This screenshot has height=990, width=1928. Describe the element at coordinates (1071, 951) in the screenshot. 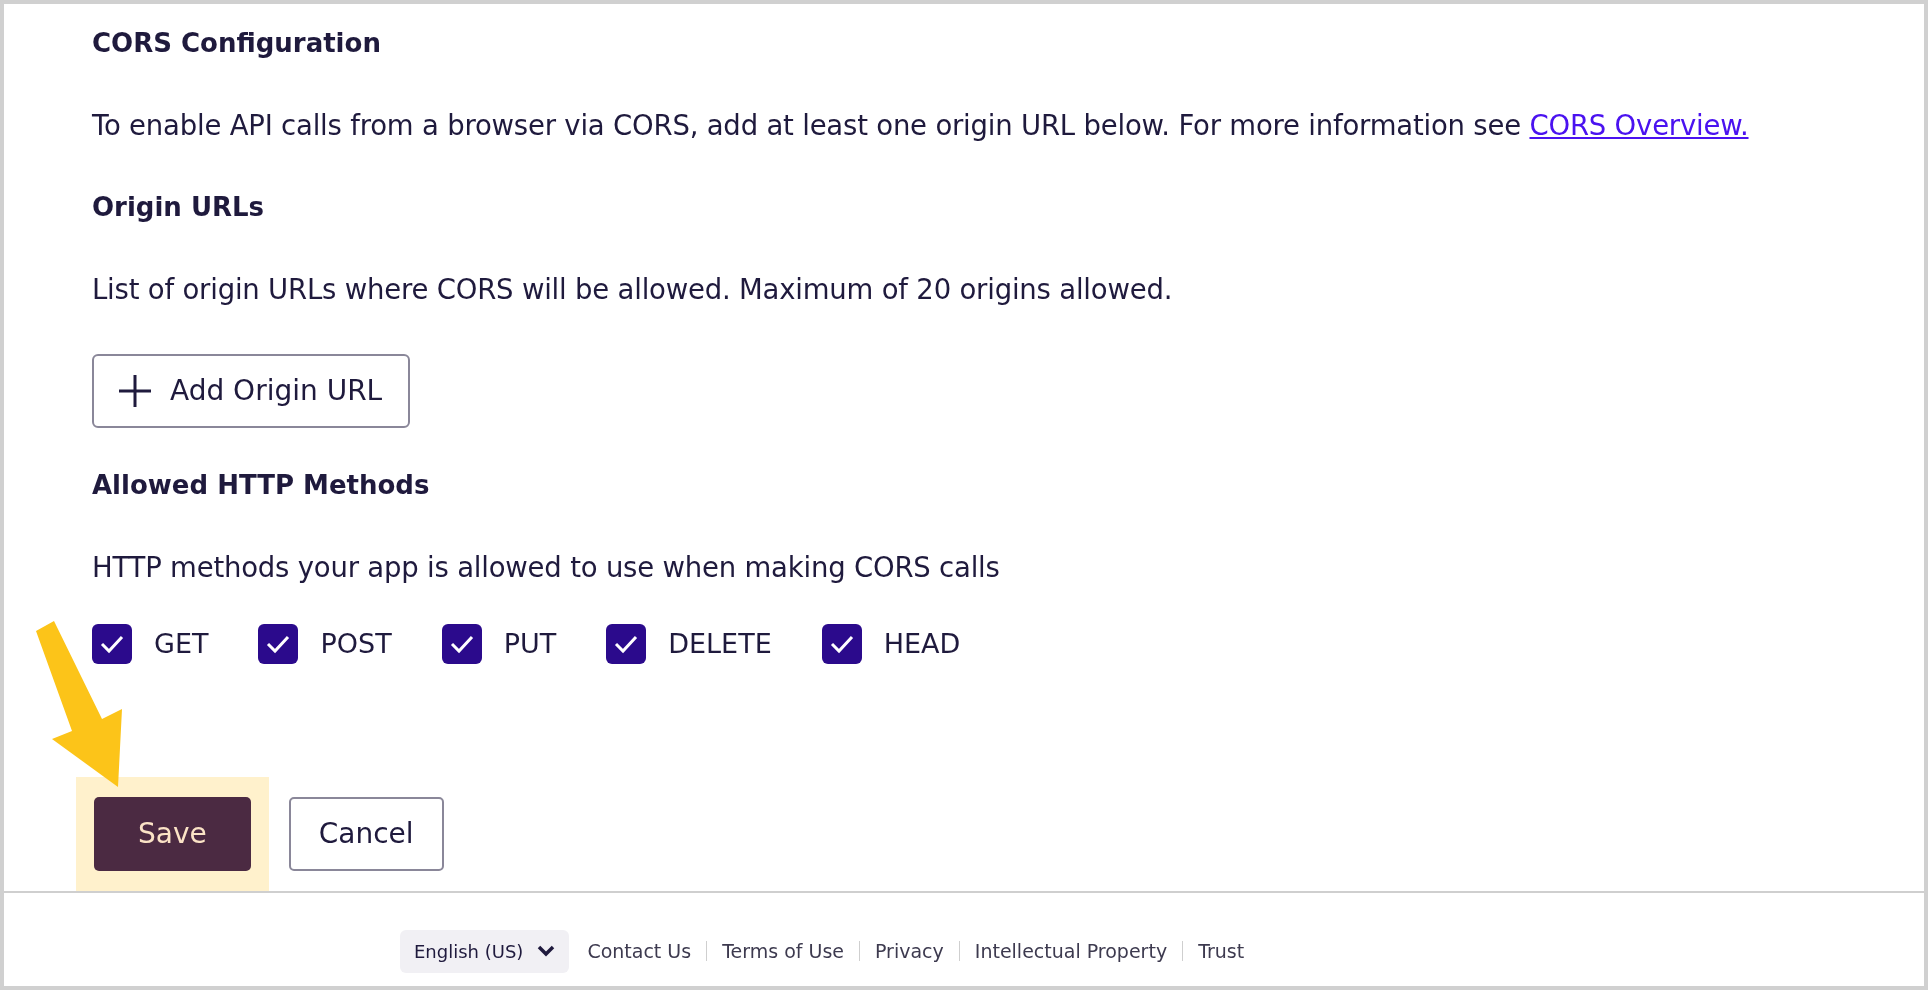

I see `footer-link: Intellectual Property` at that location.